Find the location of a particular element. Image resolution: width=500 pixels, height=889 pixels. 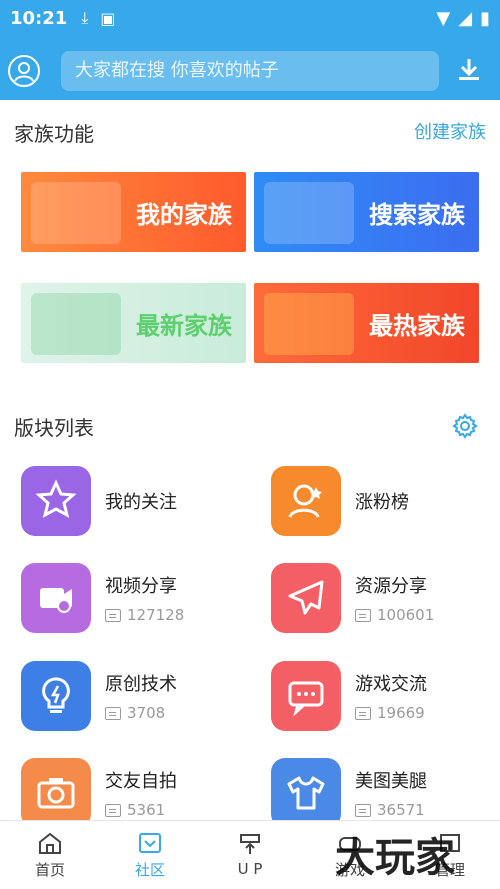

banner-label: 最新家族 is located at coordinates (184, 325).